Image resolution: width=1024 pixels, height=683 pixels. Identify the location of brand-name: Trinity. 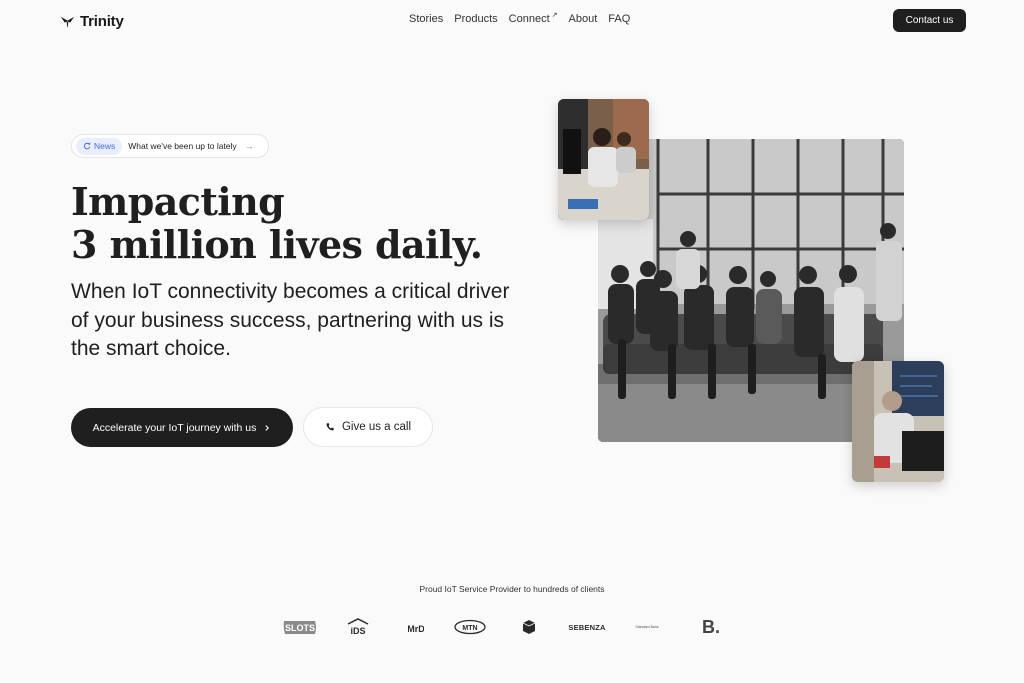
(102, 21).